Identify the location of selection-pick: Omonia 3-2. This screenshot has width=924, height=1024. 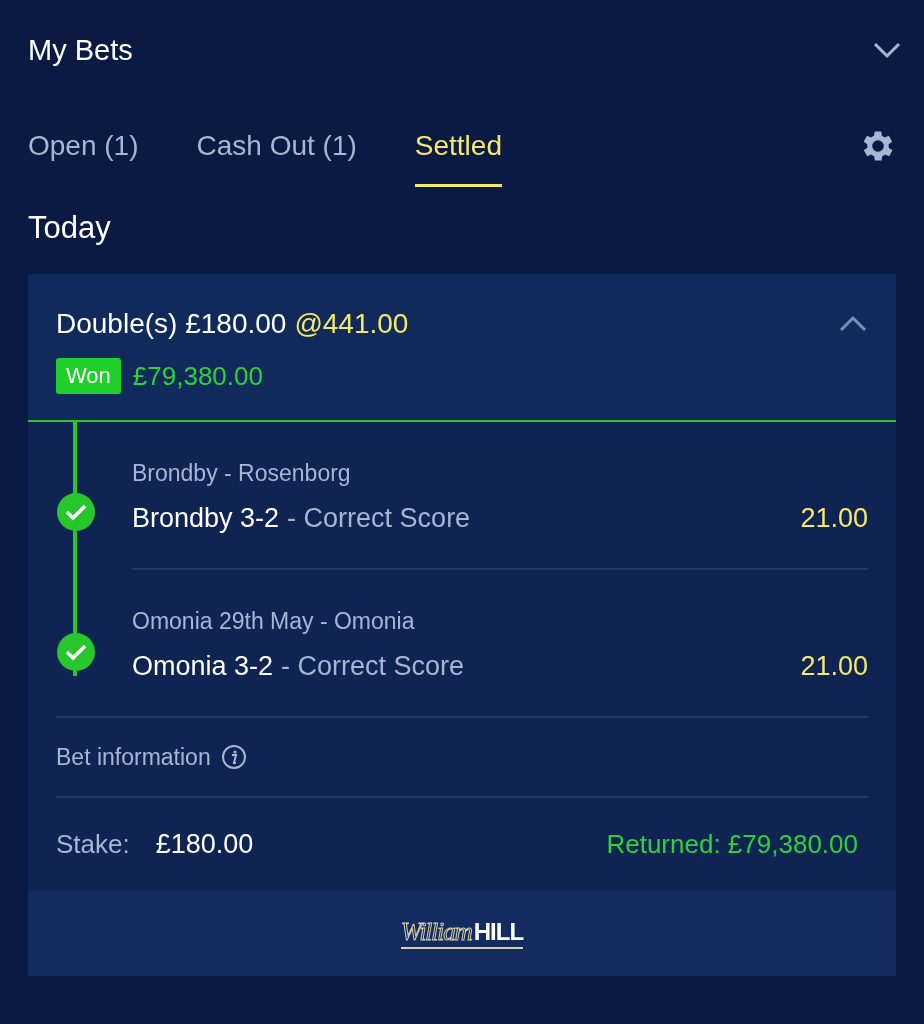
(203, 666).